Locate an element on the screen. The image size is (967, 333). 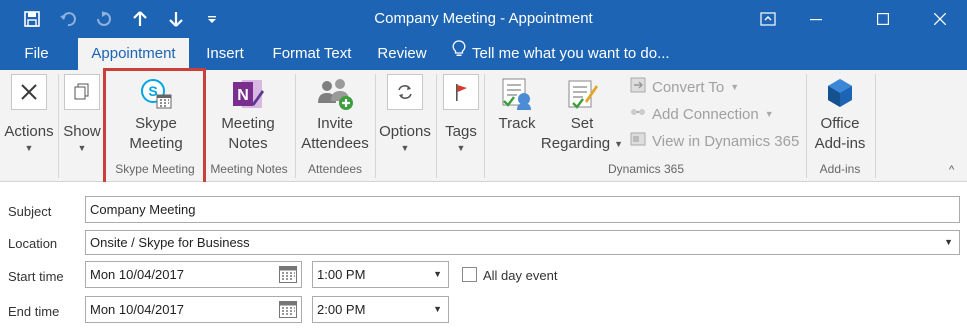
office-label-2: Add-ins is located at coordinates (840, 143).